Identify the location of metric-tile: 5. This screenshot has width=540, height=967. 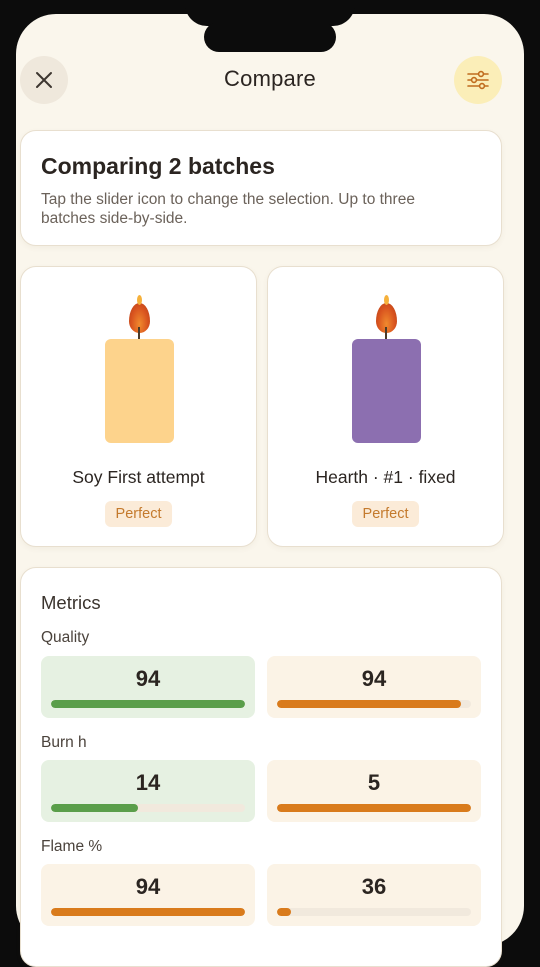
(374, 791).